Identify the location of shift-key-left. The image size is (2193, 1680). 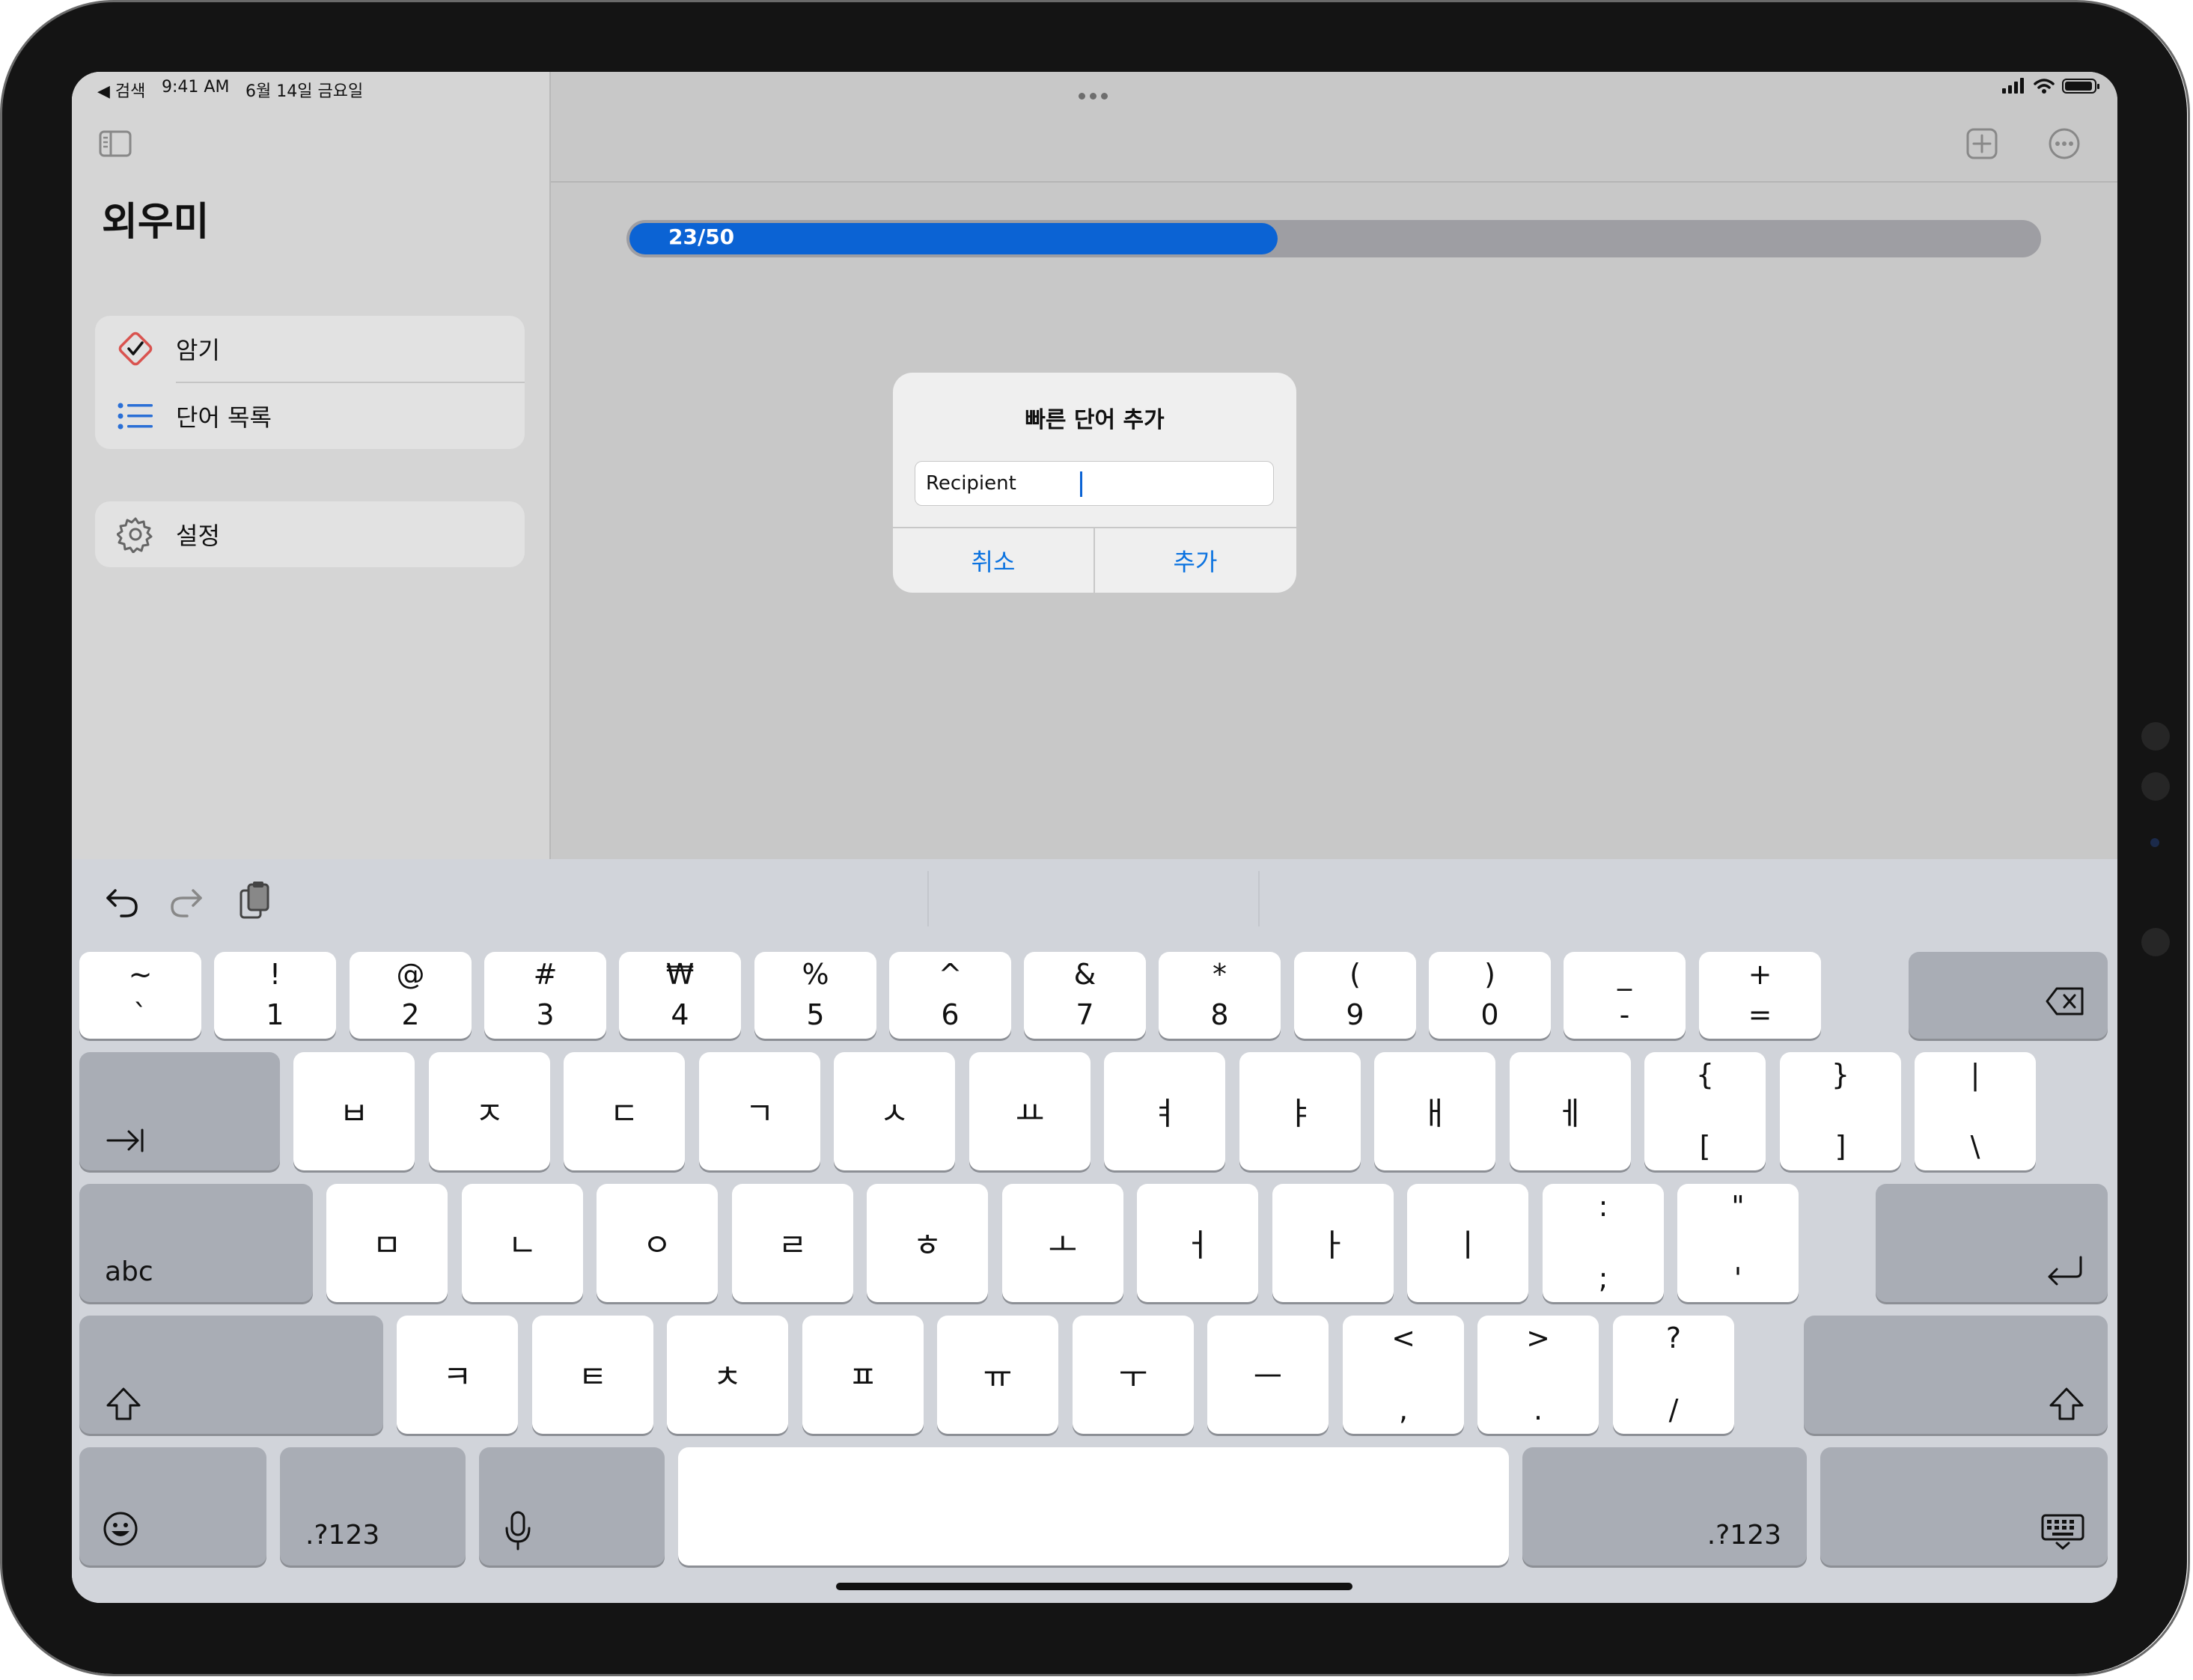
(231, 1375).